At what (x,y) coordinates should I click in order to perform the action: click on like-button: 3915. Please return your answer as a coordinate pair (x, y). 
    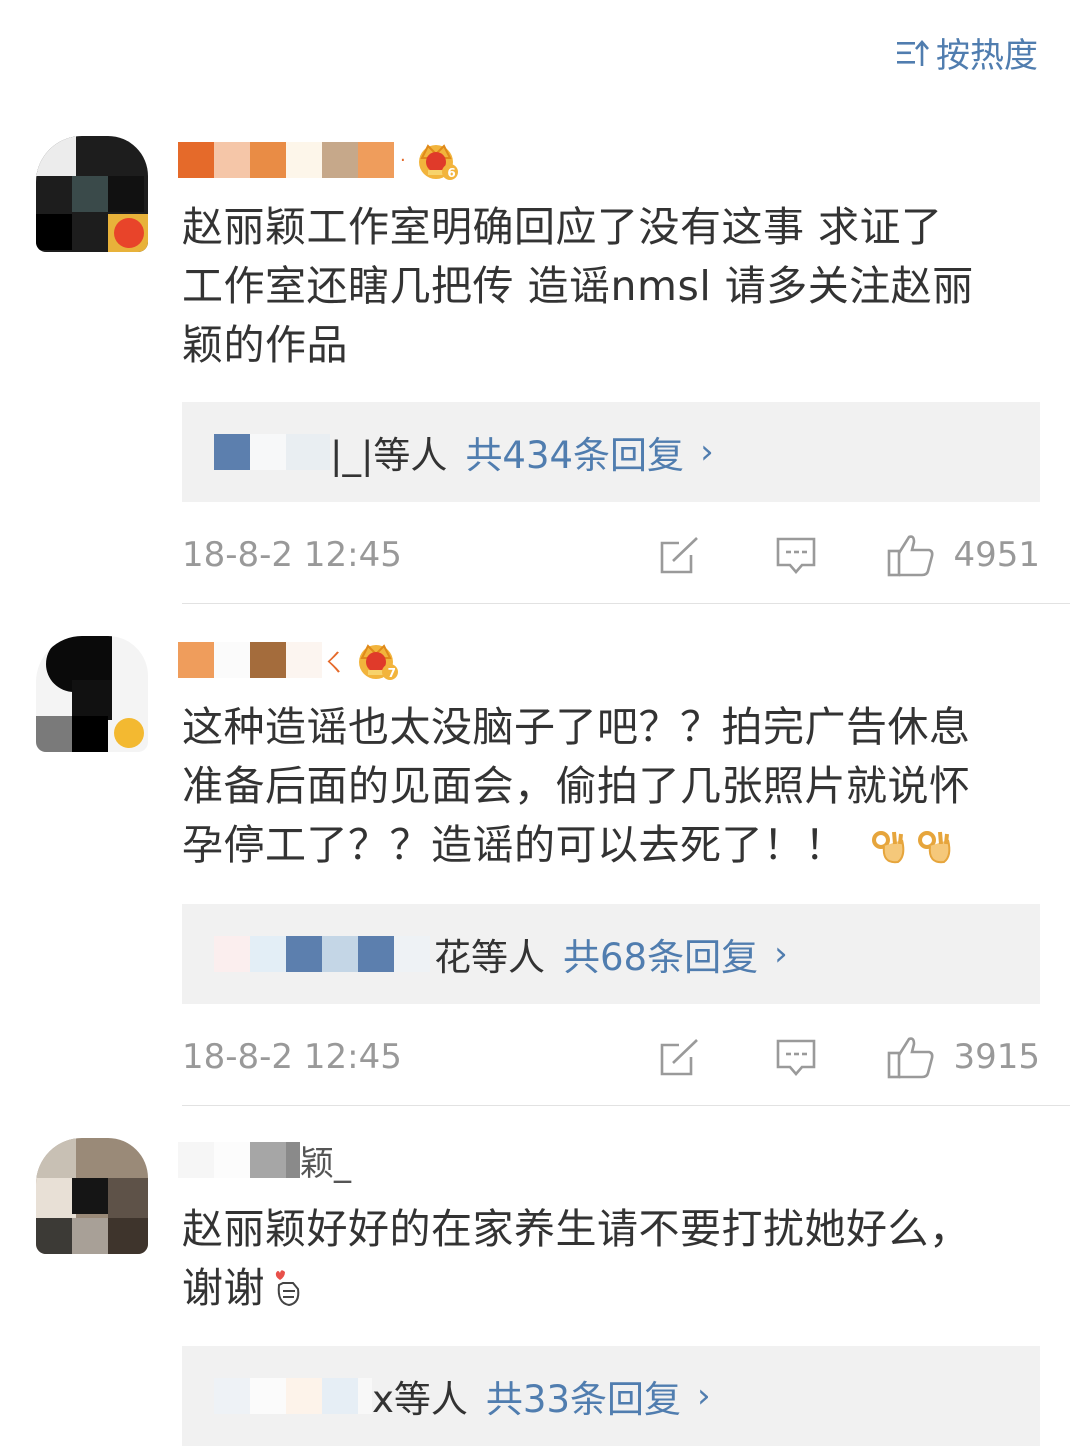
    Looking at the image, I should click on (963, 1057).